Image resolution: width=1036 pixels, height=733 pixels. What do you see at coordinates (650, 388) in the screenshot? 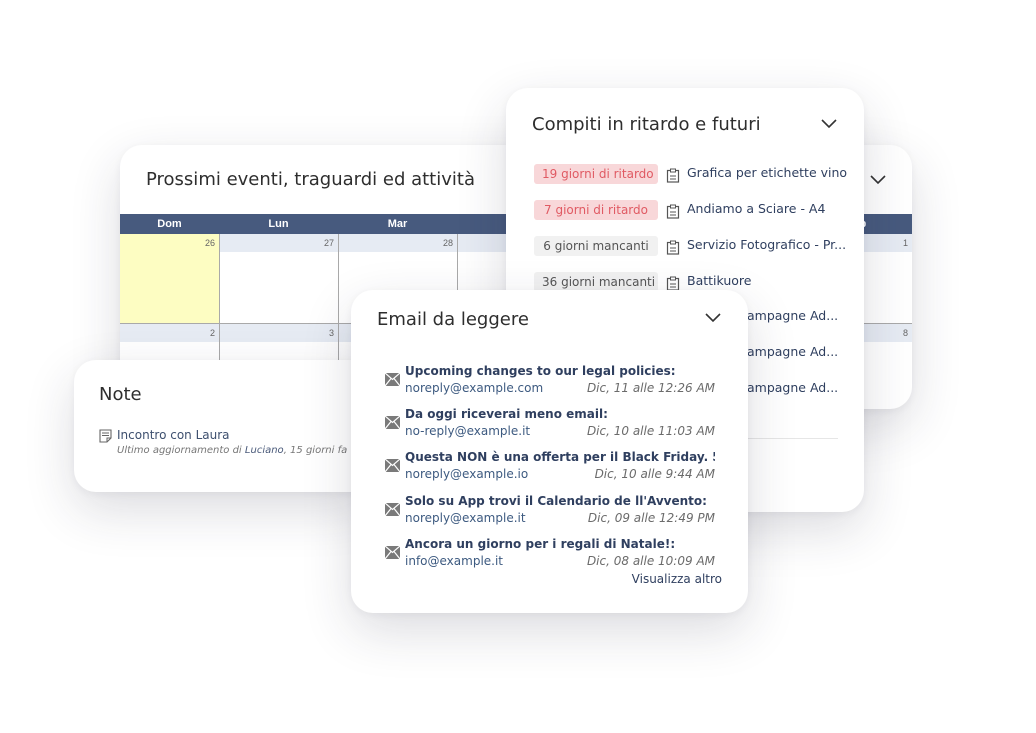
I see `email-date: Dic, 11 alle 12:26 AM` at bounding box center [650, 388].